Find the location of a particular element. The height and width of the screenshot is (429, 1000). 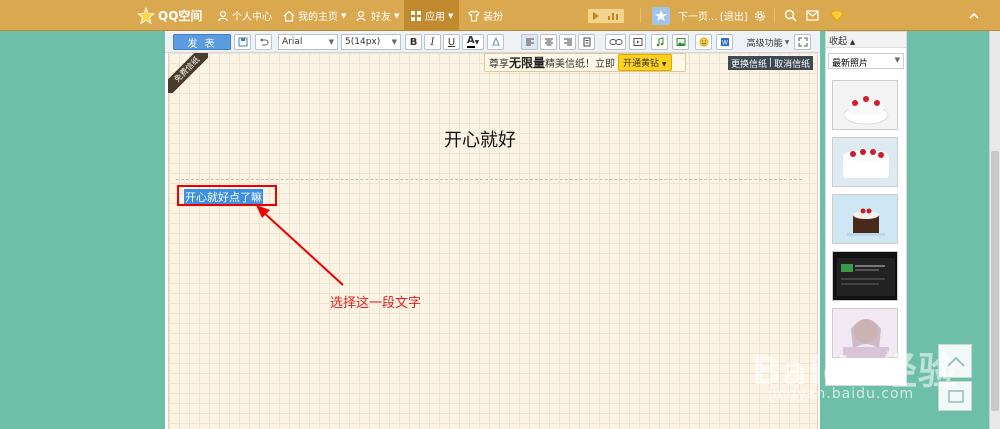

list-button is located at coordinates (586, 42).